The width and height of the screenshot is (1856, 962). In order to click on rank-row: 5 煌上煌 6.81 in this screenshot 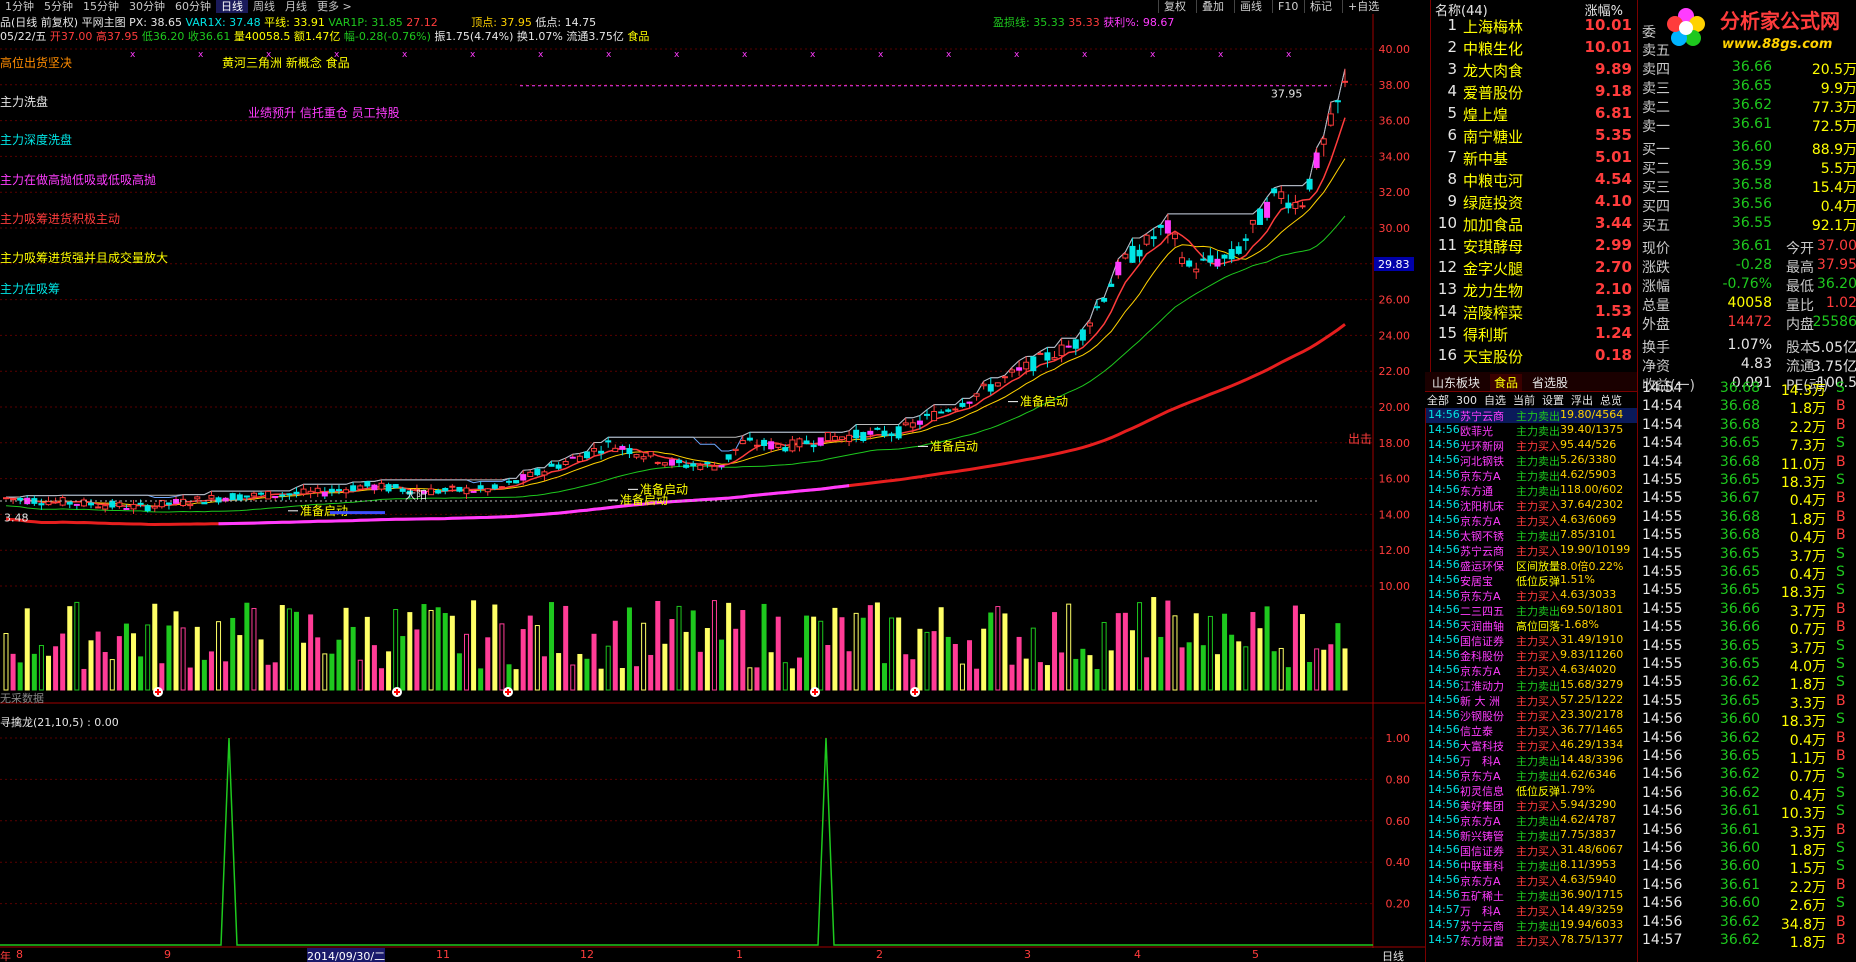, I will do `click(1534, 115)`.